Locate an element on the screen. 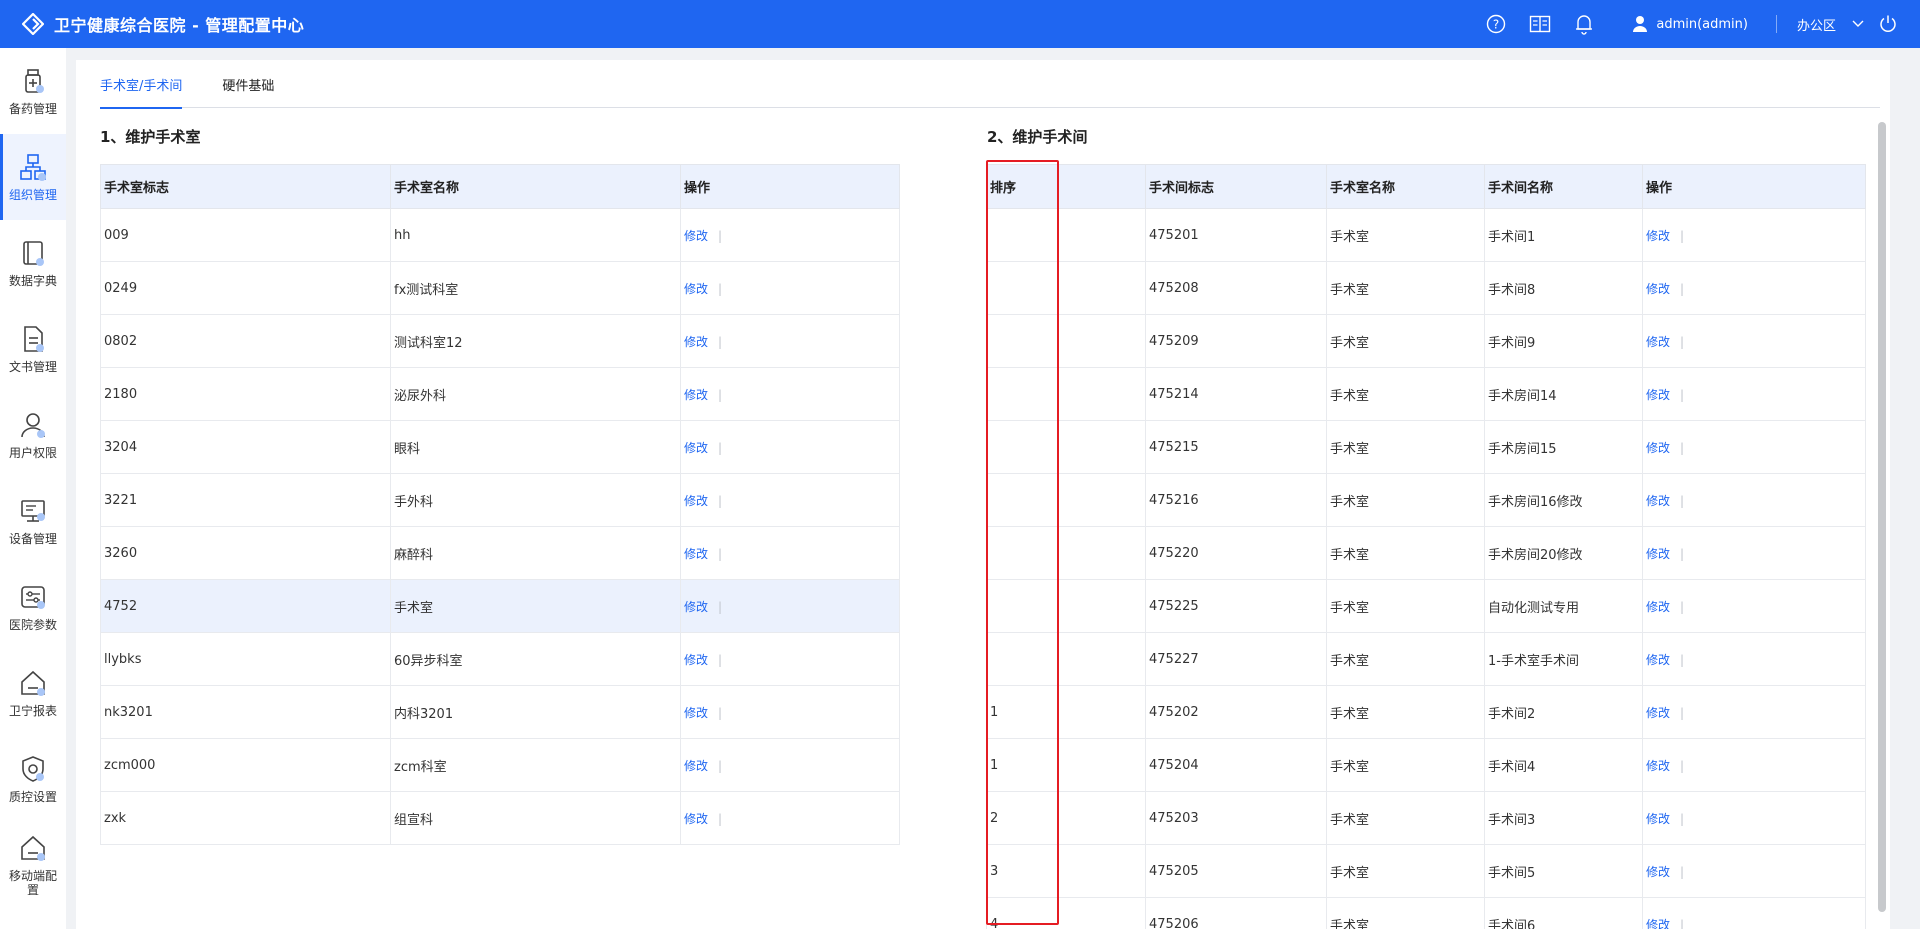 This screenshot has height=929, width=1920. table-row: 3 475205 手术室 手术间5 修改 | is located at coordinates (1426, 871).